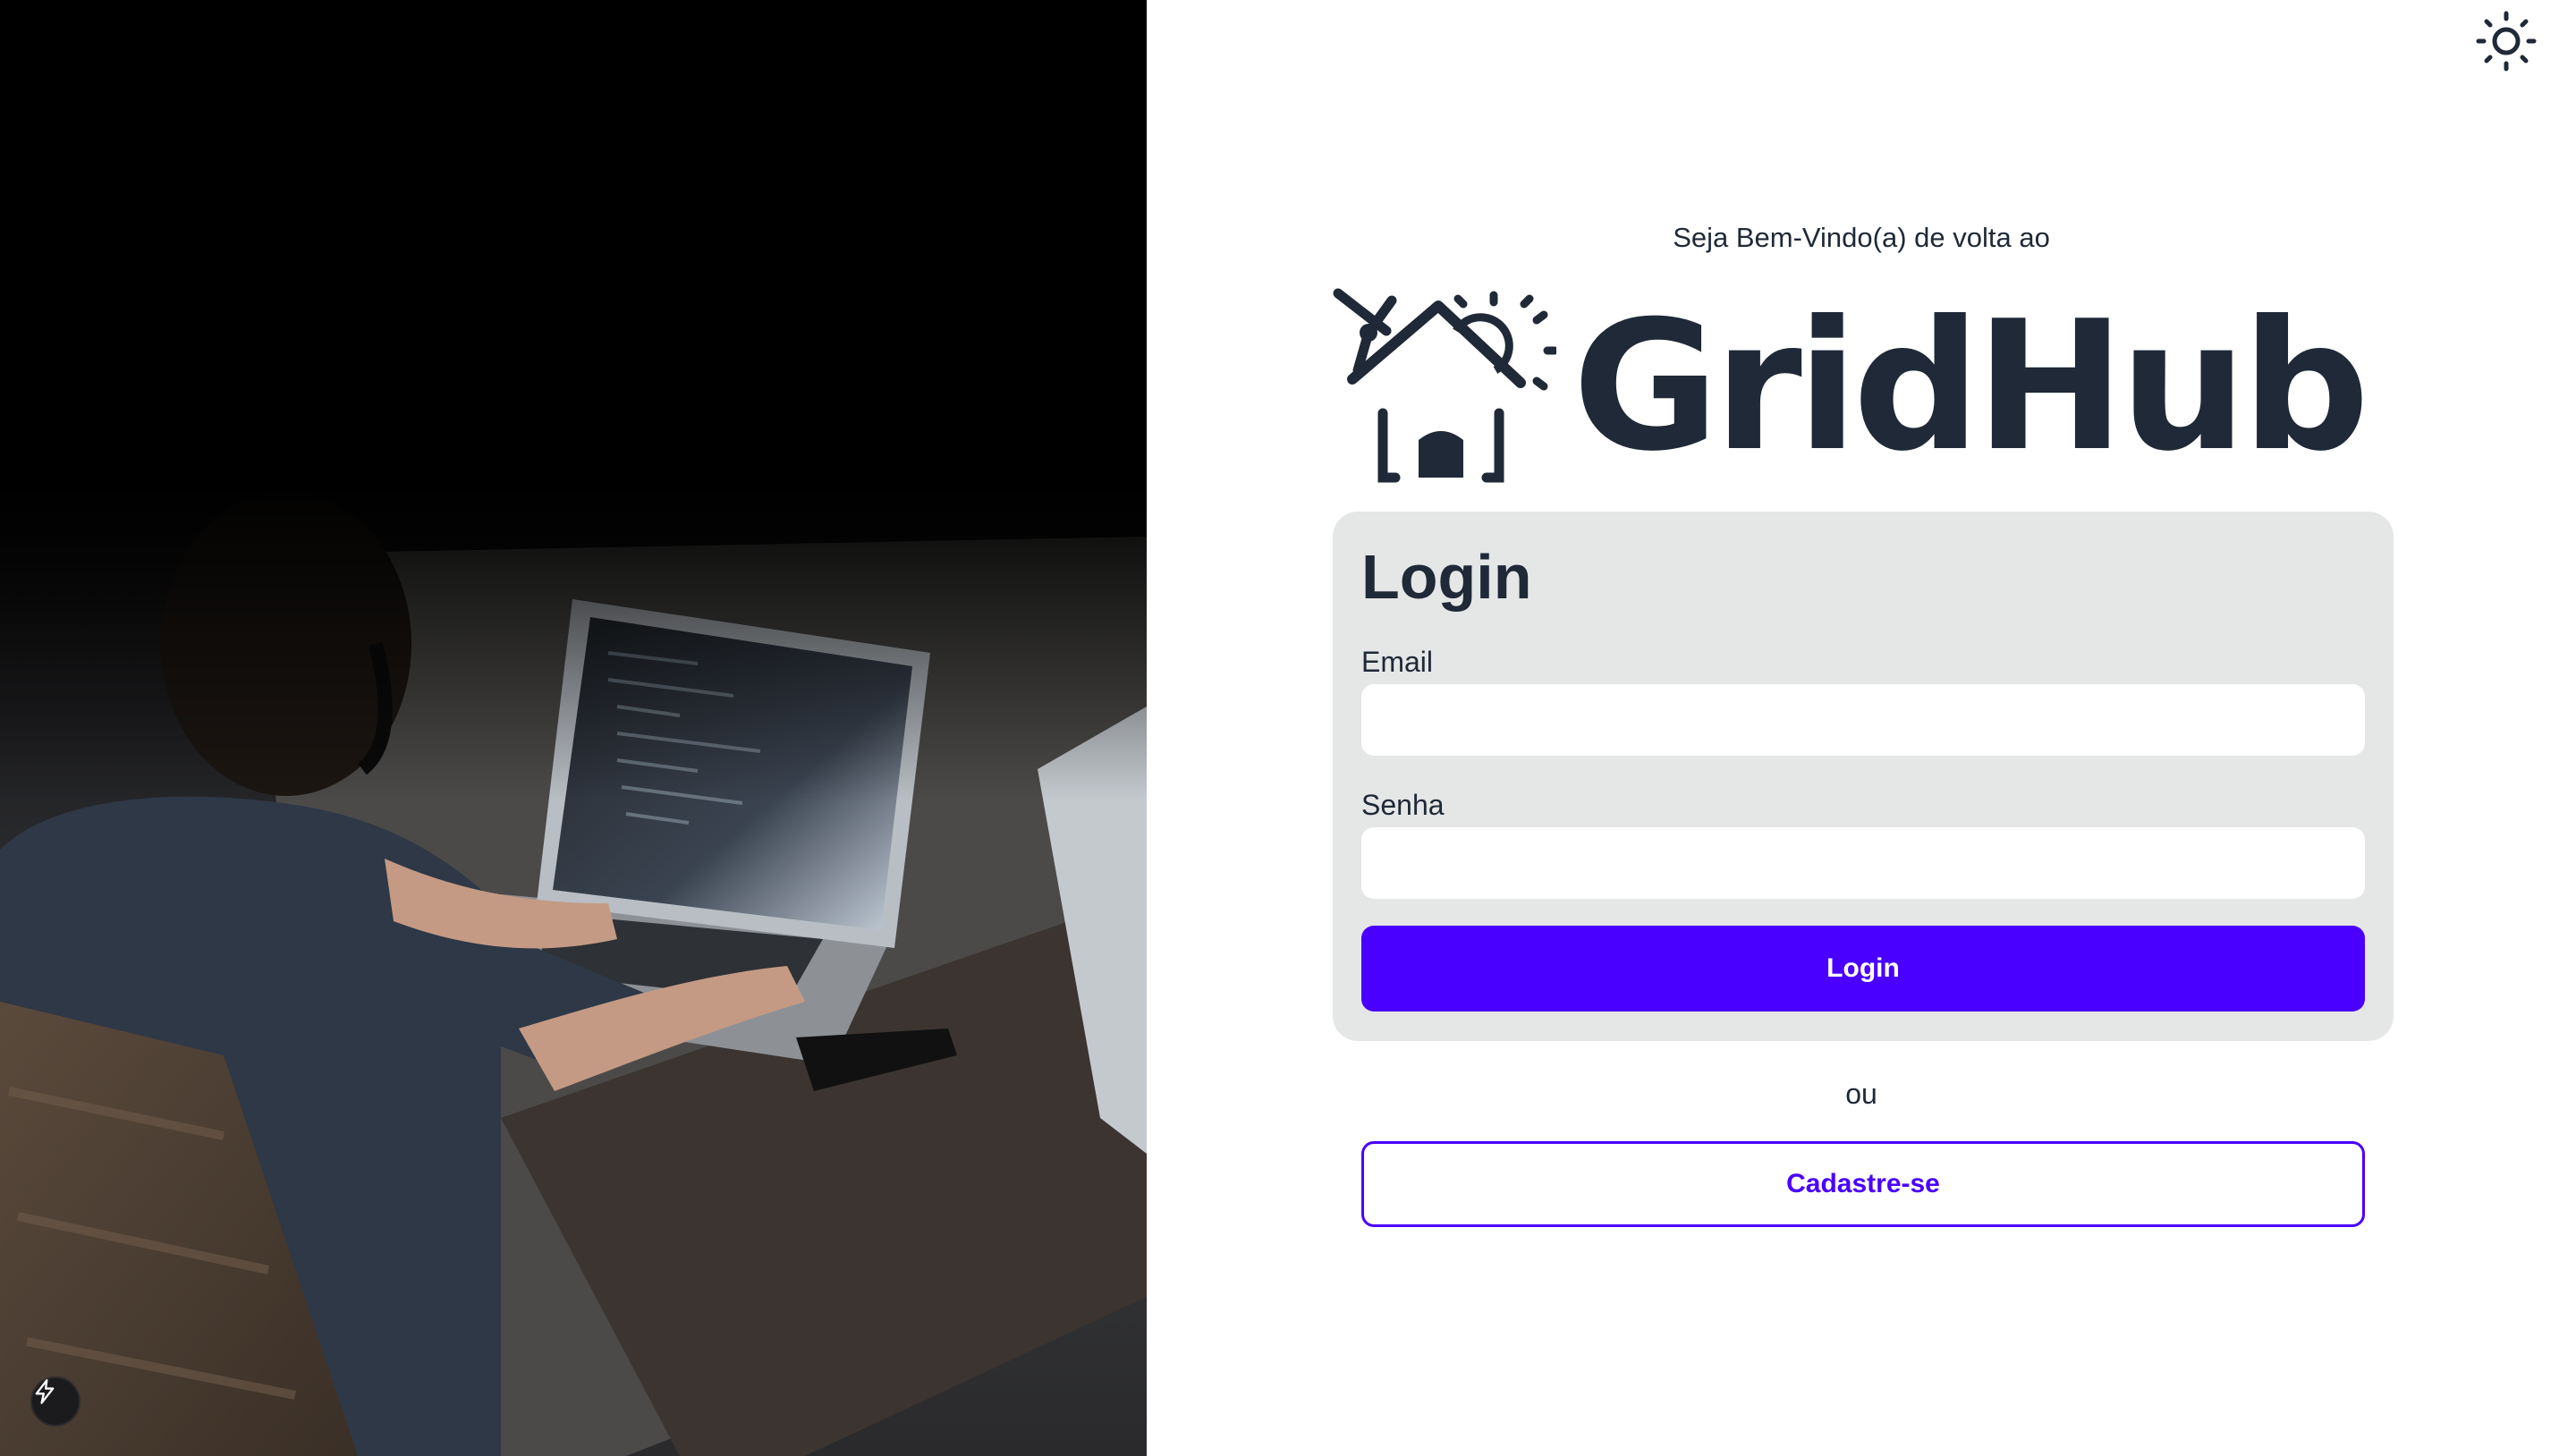 This screenshot has height=1456, width=2576. I want to click on theme-toggle-button, so click(2506, 41).